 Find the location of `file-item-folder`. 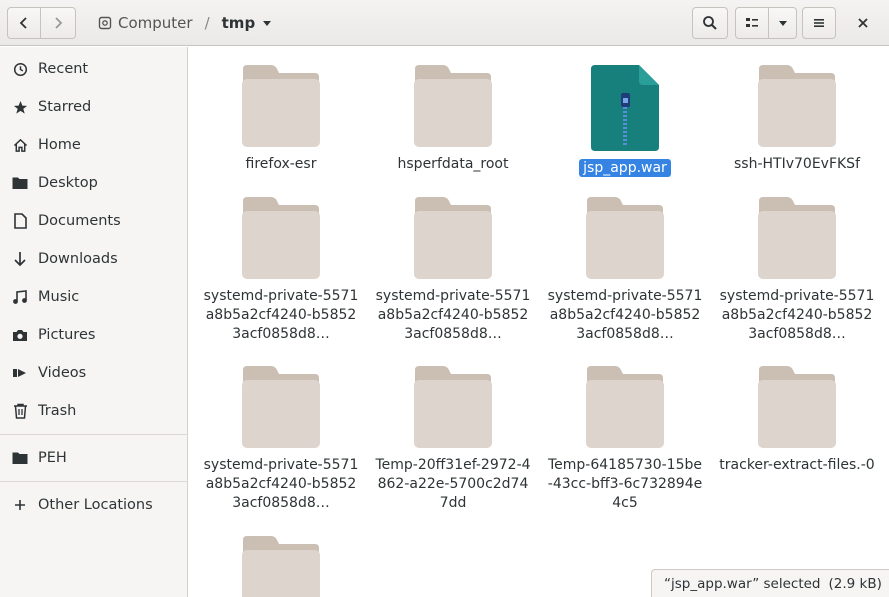

file-item-folder is located at coordinates (281, 566).